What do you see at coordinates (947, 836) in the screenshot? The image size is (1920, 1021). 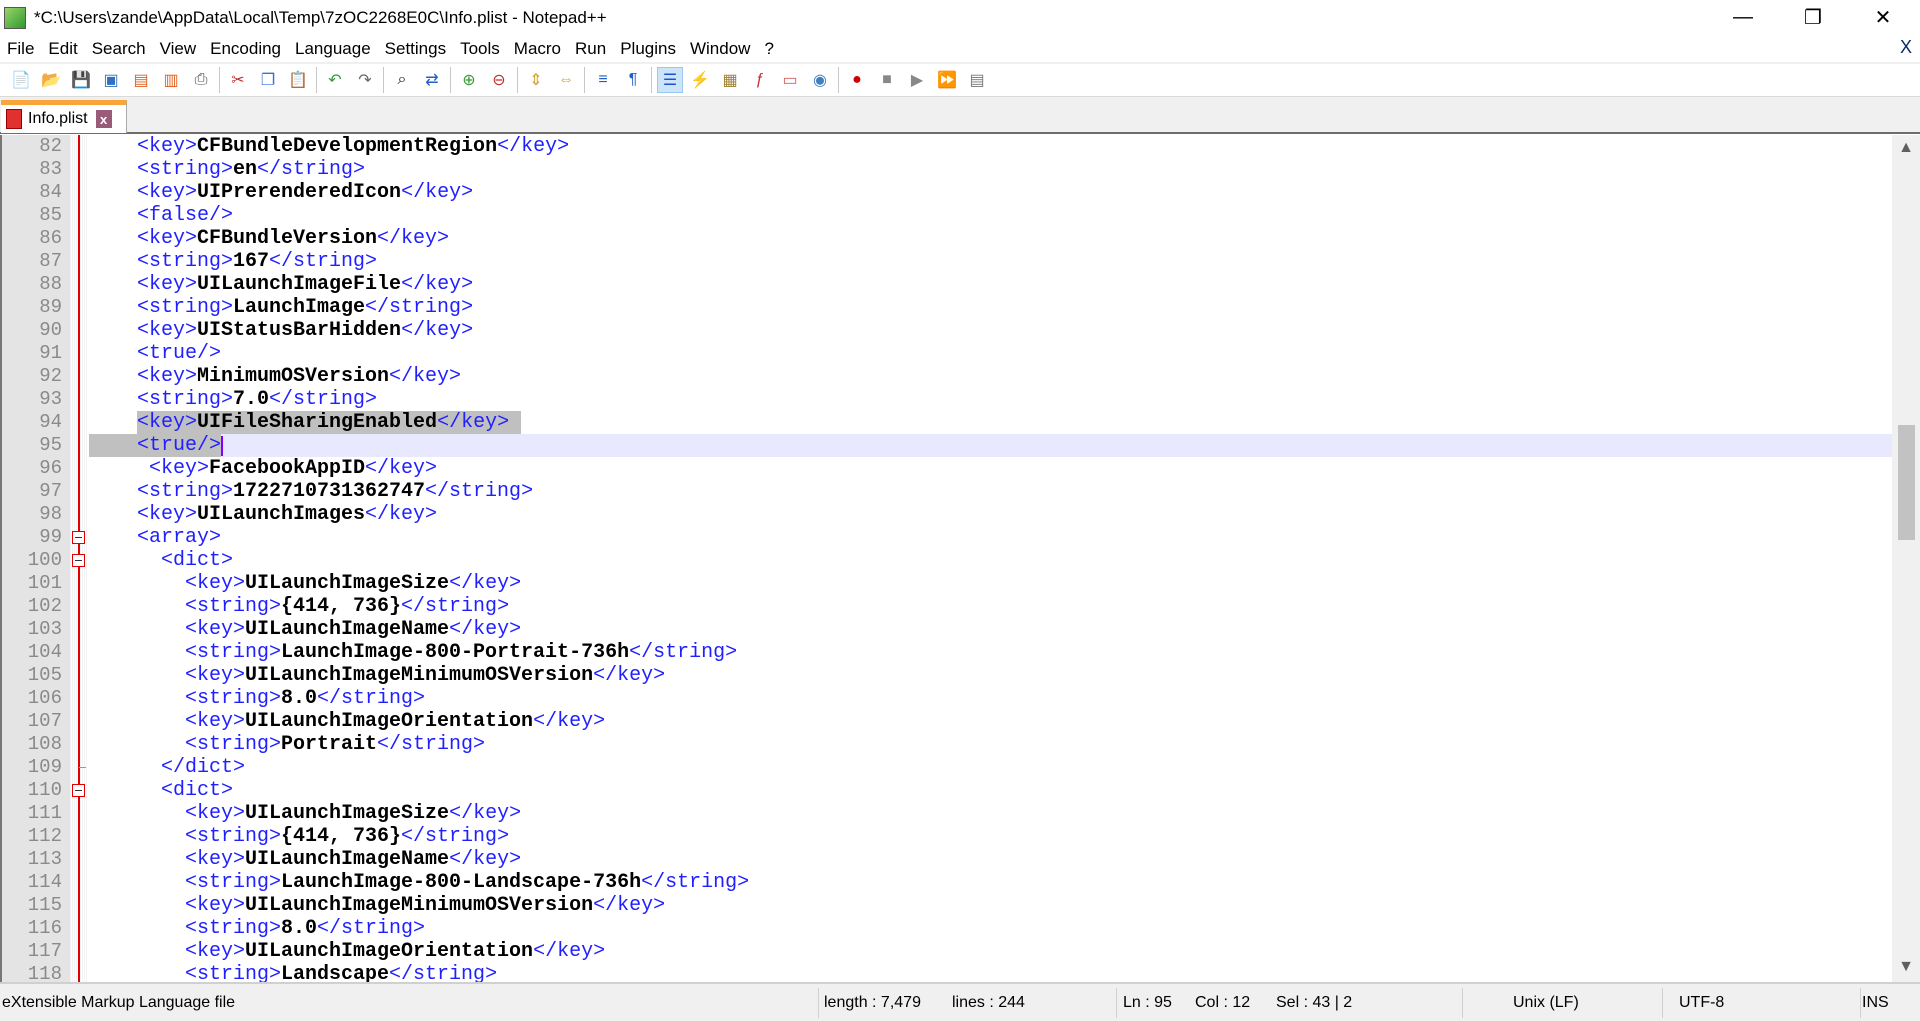 I see `code-line: 112 <string>{414, 736}</string>` at bounding box center [947, 836].